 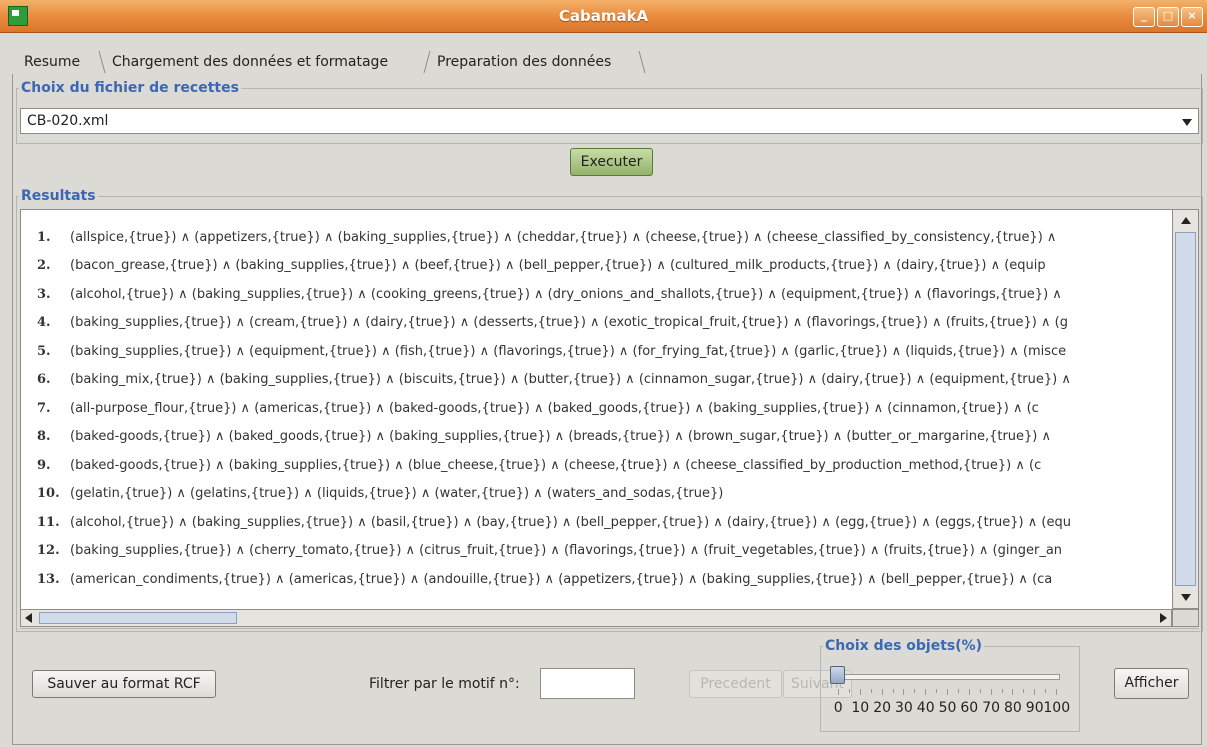 What do you see at coordinates (735, 684) in the screenshot?
I see `previous-button: Precedent` at bounding box center [735, 684].